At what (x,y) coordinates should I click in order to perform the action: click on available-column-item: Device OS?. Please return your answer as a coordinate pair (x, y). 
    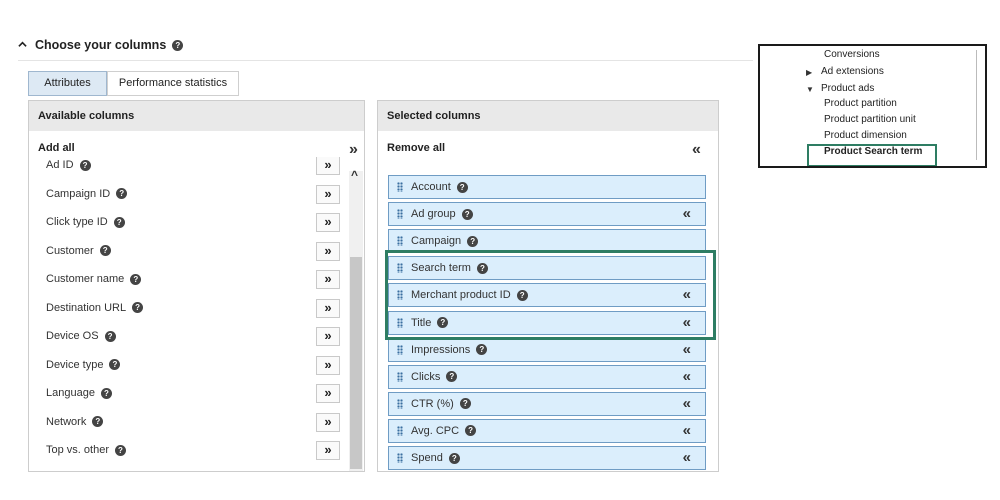
    Looking at the image, I should click on (81, 336).